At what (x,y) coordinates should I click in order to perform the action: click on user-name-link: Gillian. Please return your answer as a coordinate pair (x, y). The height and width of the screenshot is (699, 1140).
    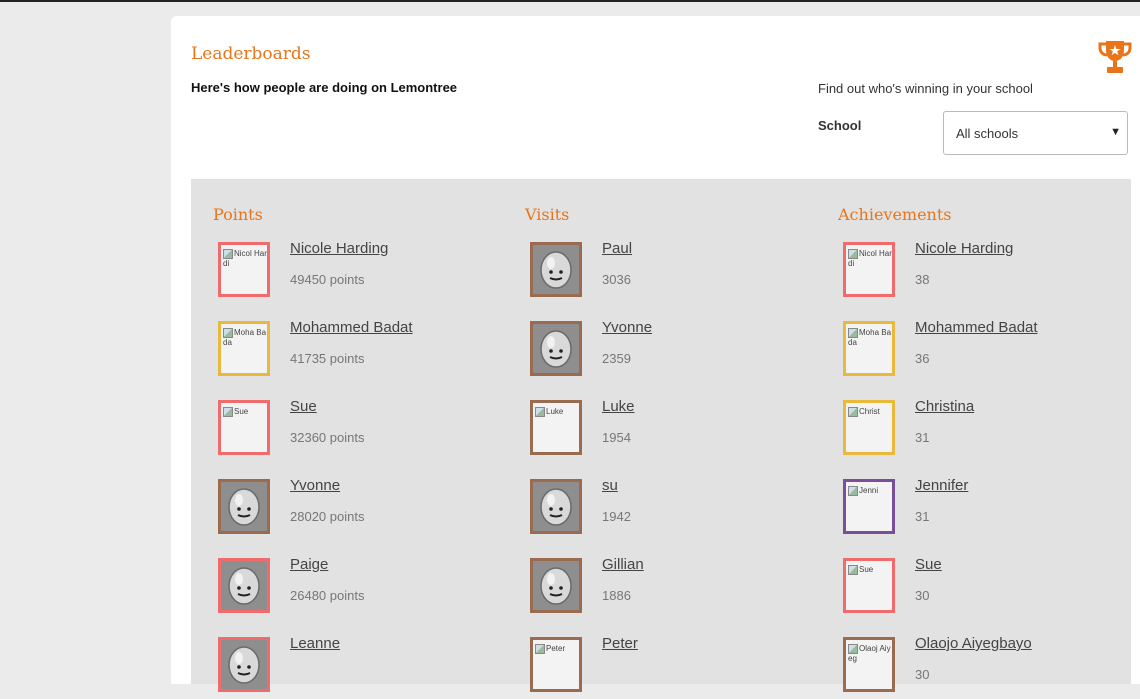
    Looking at the image, I should click on (623, 564).